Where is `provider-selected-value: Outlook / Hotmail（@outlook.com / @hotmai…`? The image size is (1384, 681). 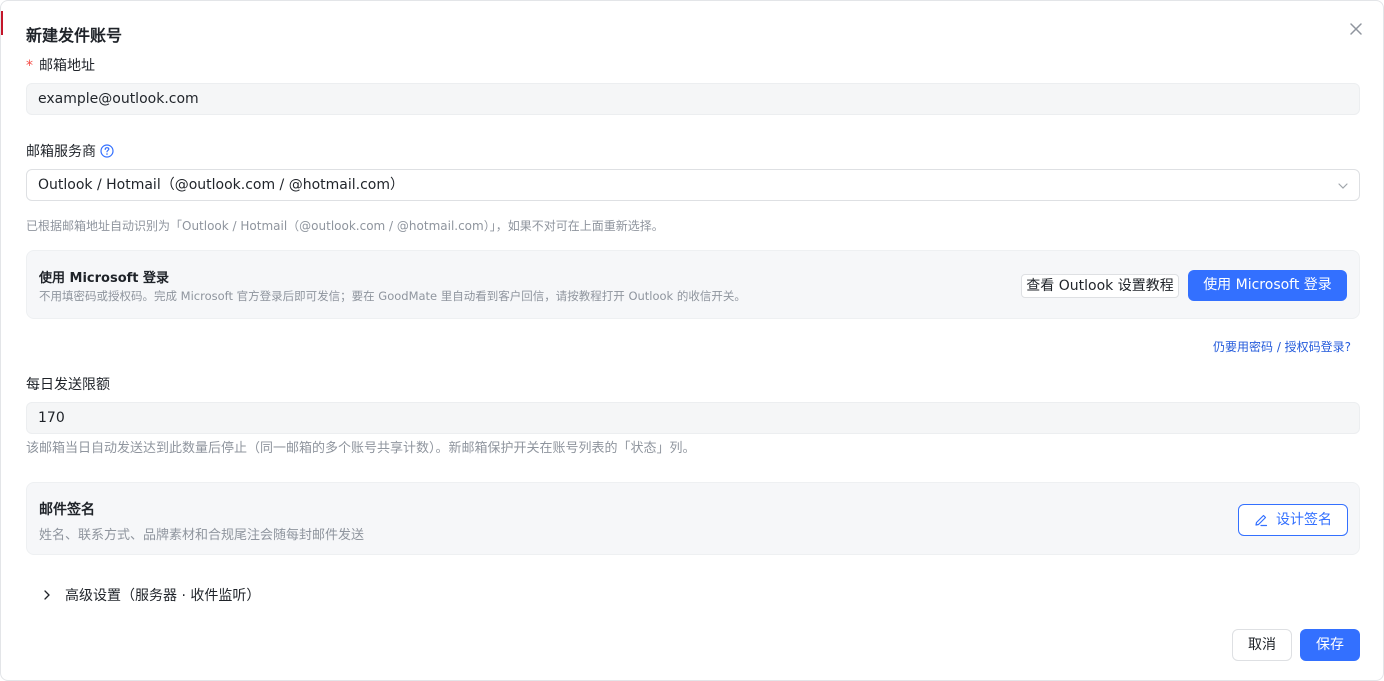
provider-selected-value: Outlook / Hotmail（@outlook.com / @hotmai… is located at coordinates (221, 185).